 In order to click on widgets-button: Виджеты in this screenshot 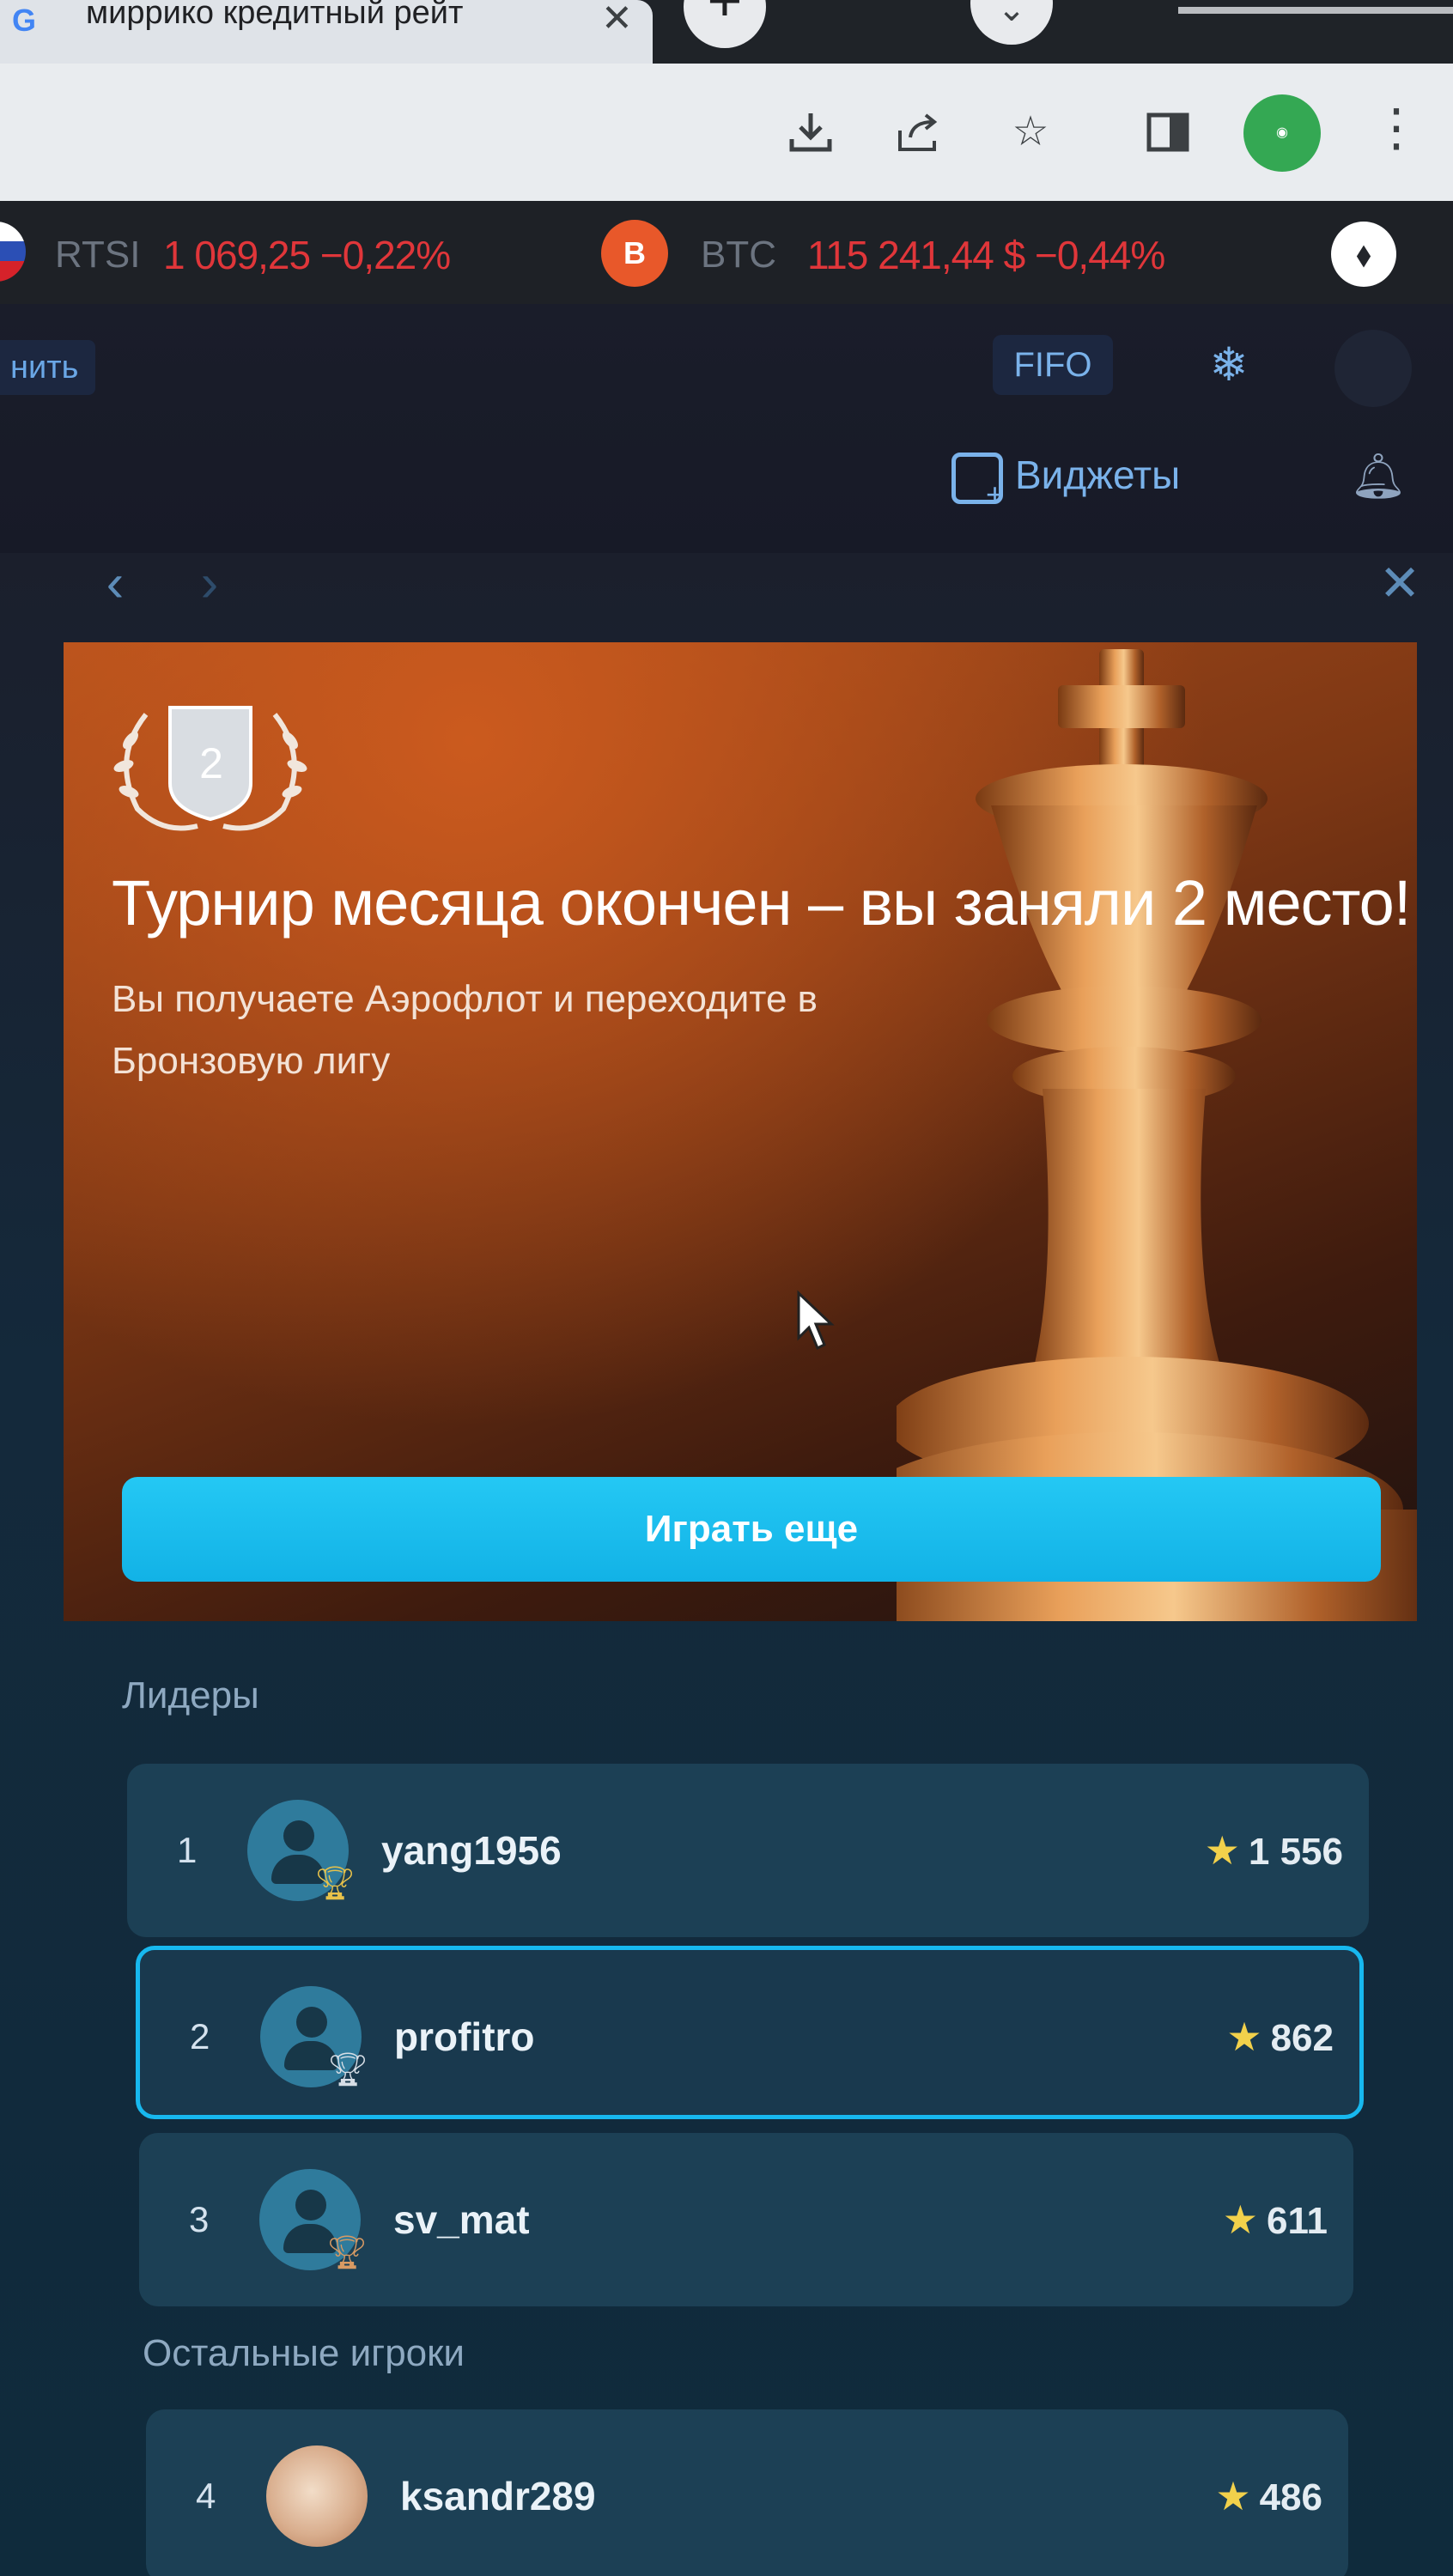, I will do `click(1066, 477)`.